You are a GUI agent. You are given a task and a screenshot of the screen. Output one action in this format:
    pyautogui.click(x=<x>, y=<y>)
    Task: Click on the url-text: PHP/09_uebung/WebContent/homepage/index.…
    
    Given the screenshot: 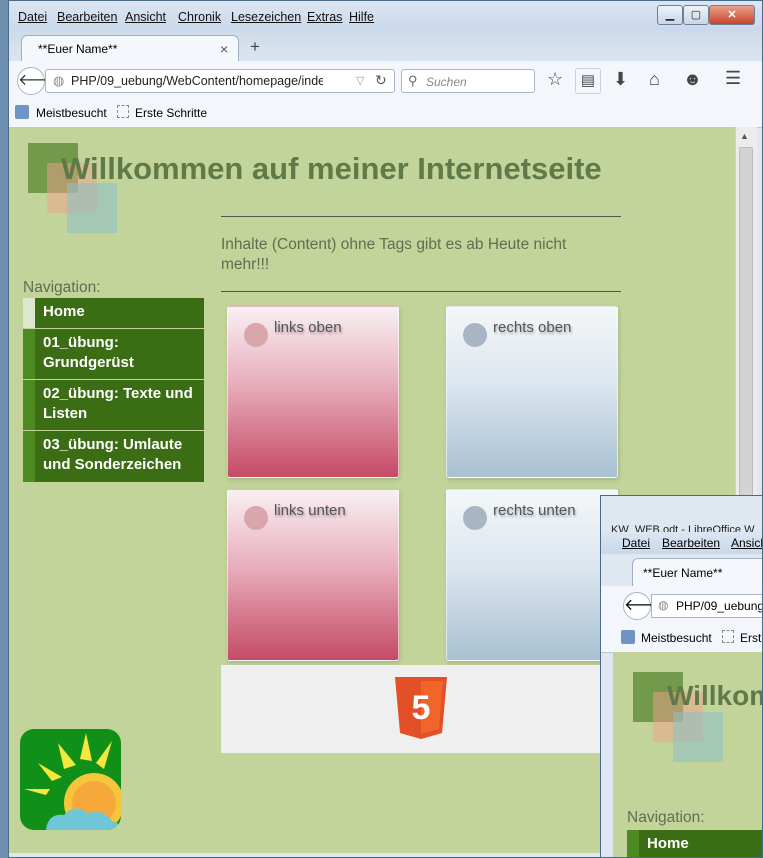 What is the action you would take?
    pyautogui.click(x=197, y=81)
    